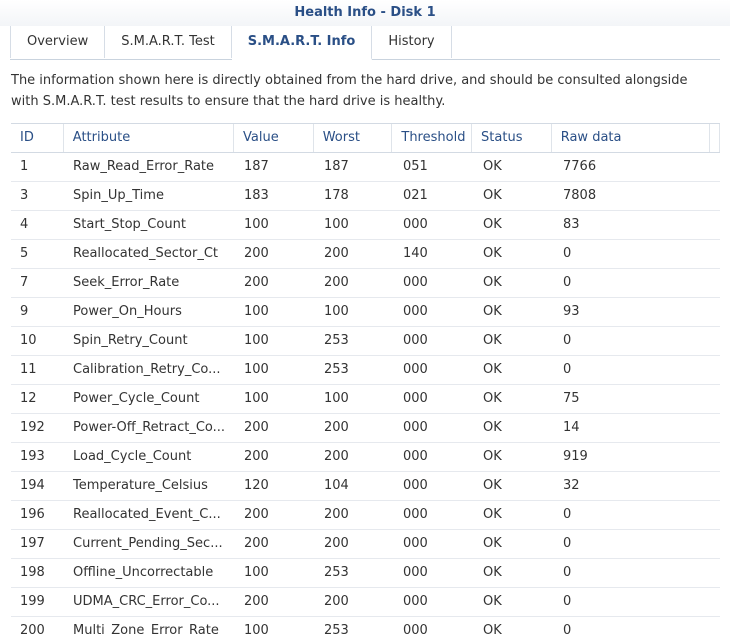 The image size is (730, 634). What do you see at coordinates (365, 341) in the screenshot?
I see `table-row: 10 Spin_Retry_Count 100 253 000 OK 0` at bounding box center [365, 341].